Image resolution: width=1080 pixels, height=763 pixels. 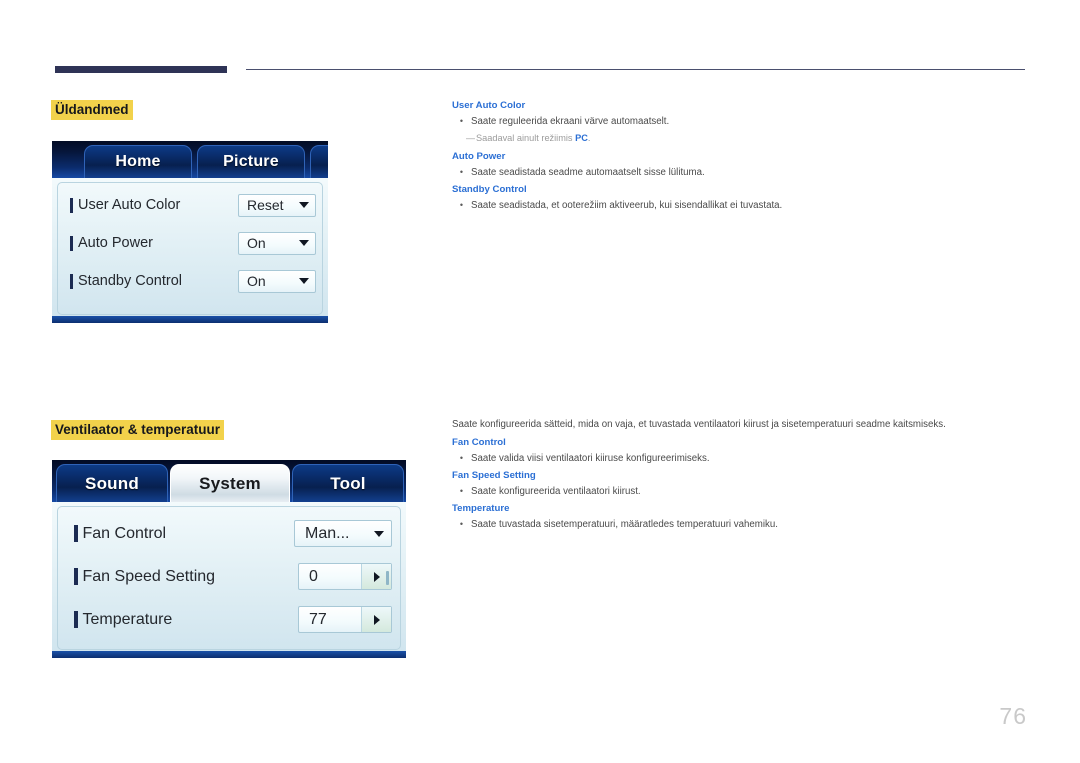 I want to click on osd-row-user-auto-color: User Auto Color Reset, so click(x=191, y=205).